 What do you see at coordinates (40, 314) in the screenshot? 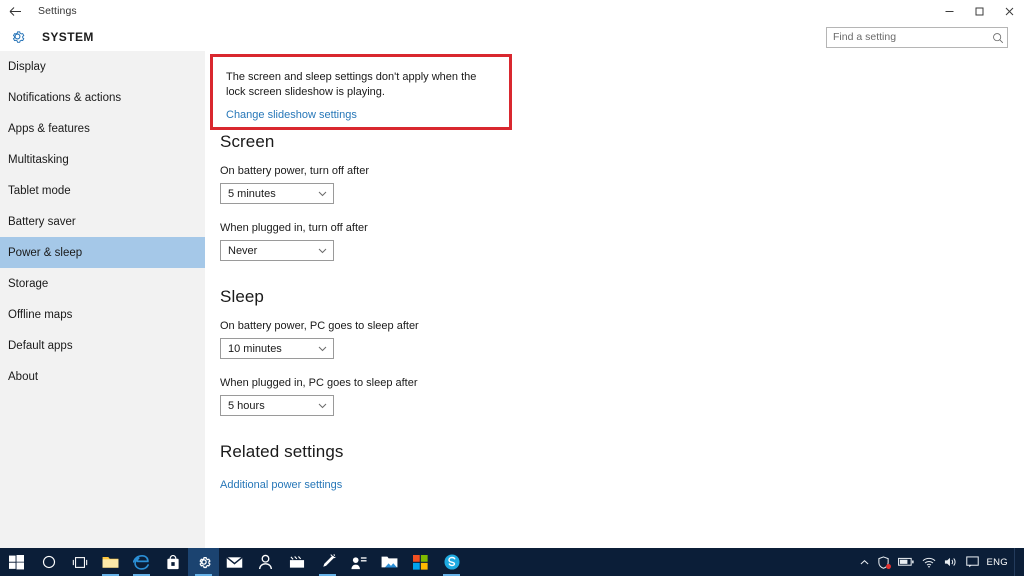
I see `sidebar-item-label: Offline maps` at bounding box center [40, 314].